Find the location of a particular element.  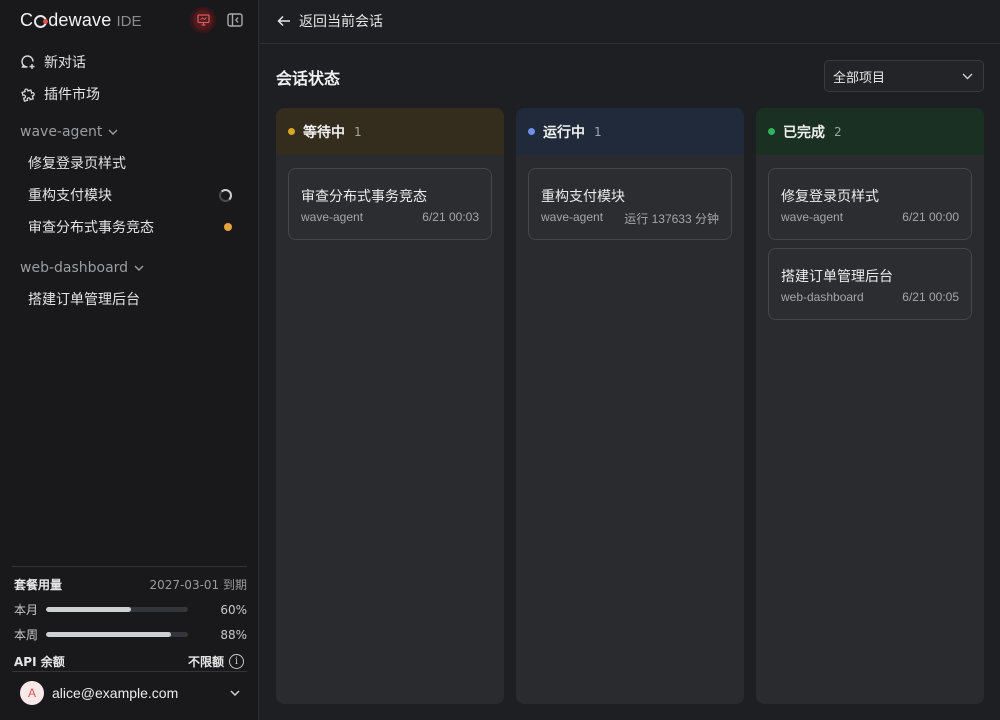

top-bar: 返回当前会话 is located at coordinates (630, 22).